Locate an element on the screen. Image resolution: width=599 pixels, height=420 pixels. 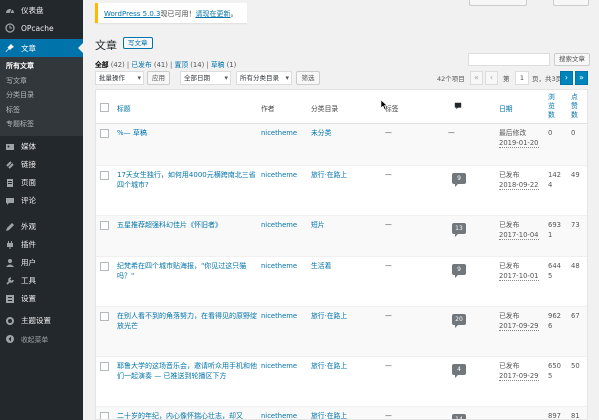
post-title-link: 耶鲁大学的这场音乐会，邀请听众用手机和他们一起演奏 — 已推送到轮播区下方 is located at coordinates (187, 371).